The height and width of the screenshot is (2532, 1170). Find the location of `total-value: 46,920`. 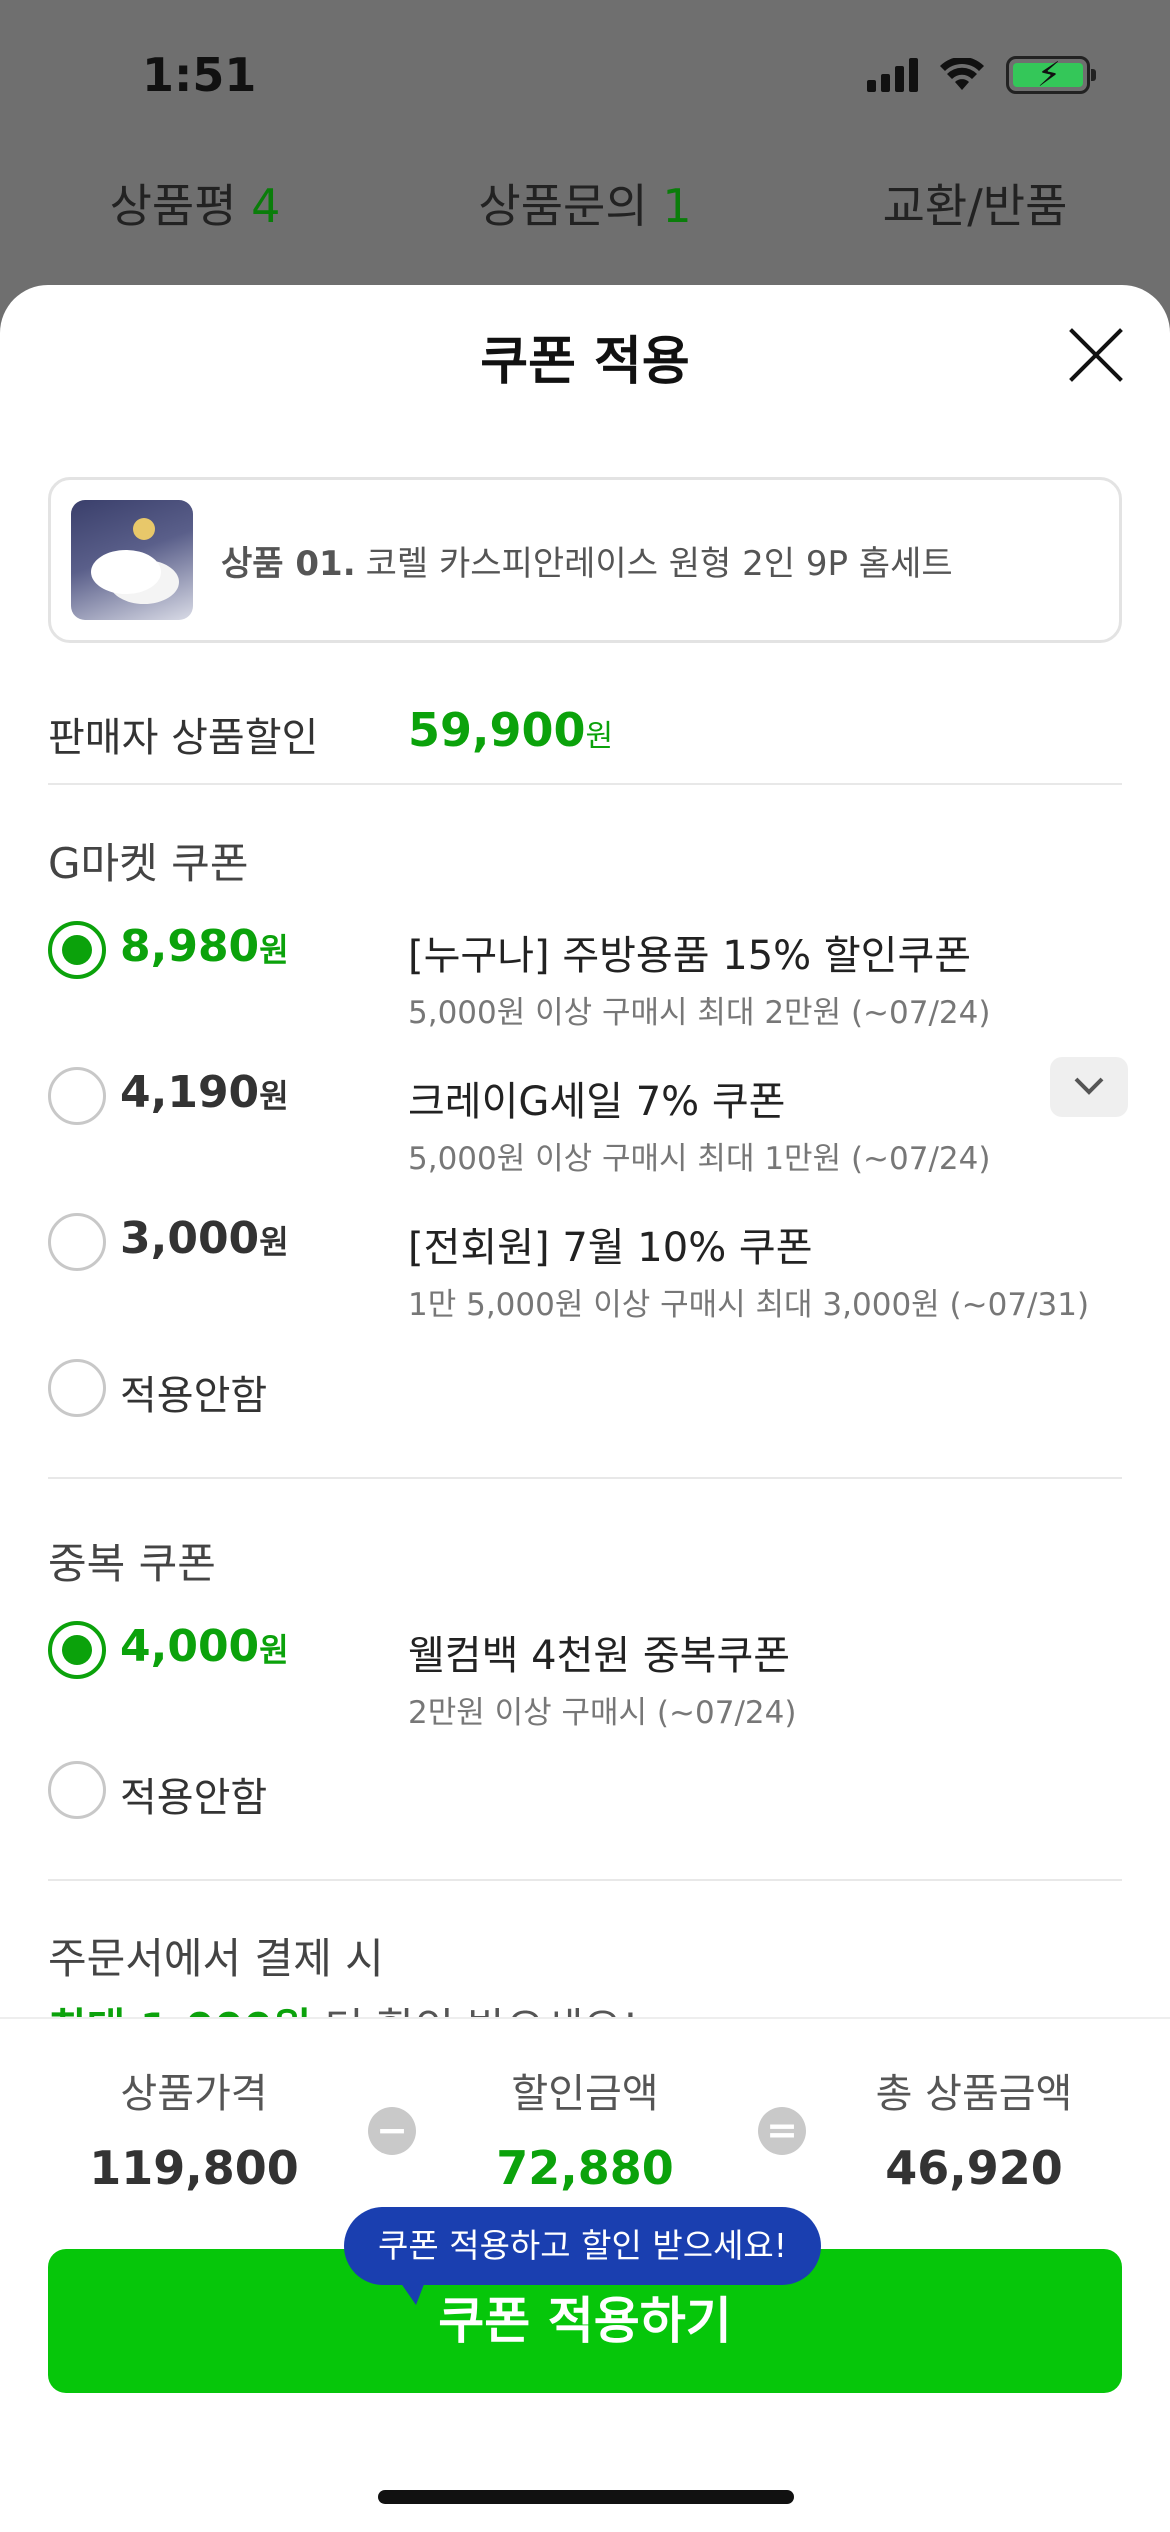

total-value: 46,920 is located at coordinates (974, 2168).